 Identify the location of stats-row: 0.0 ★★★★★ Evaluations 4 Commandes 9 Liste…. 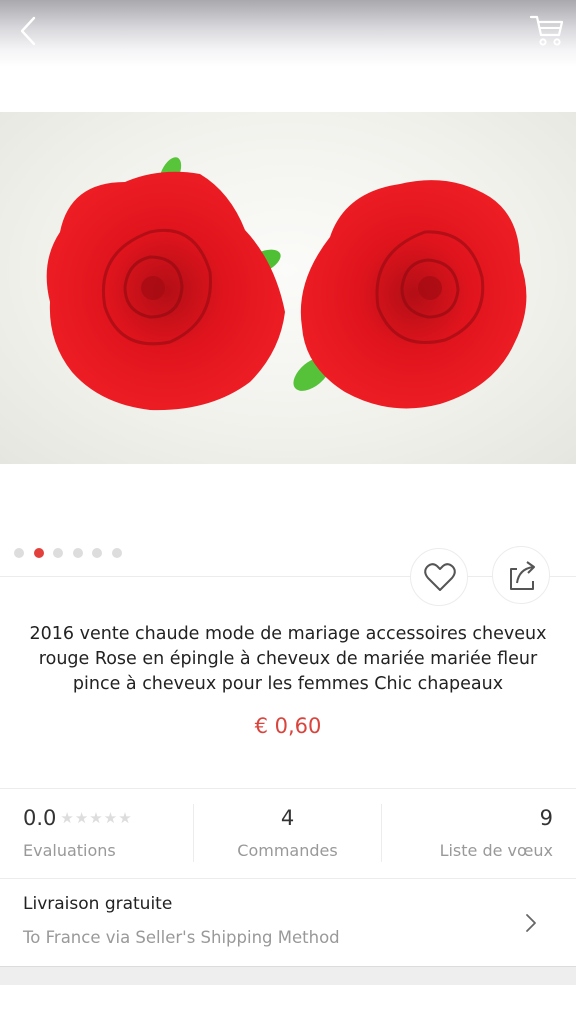
(288, 835).